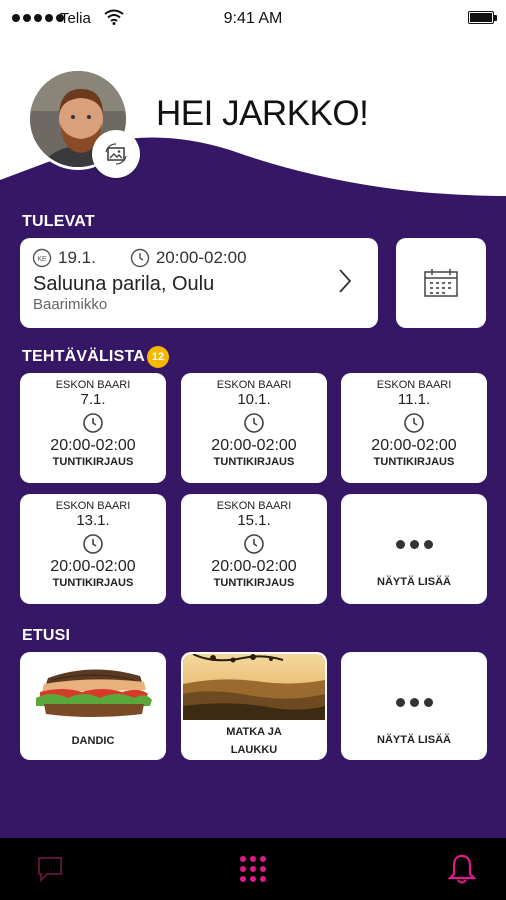 The image size is (506, 900). I want to click on event-time: 20:00-02:00, so click(201, 257).